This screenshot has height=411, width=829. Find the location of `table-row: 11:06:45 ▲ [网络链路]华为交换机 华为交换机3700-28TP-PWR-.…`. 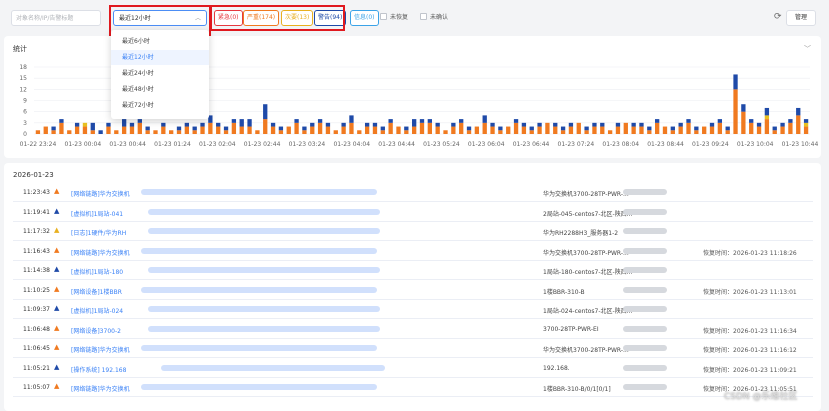

table-row: 11:06:45 ▲ [网络链路]华为交换机 华为交换机3700-28TP-PWR-.… is located at coordinates (413, 348).